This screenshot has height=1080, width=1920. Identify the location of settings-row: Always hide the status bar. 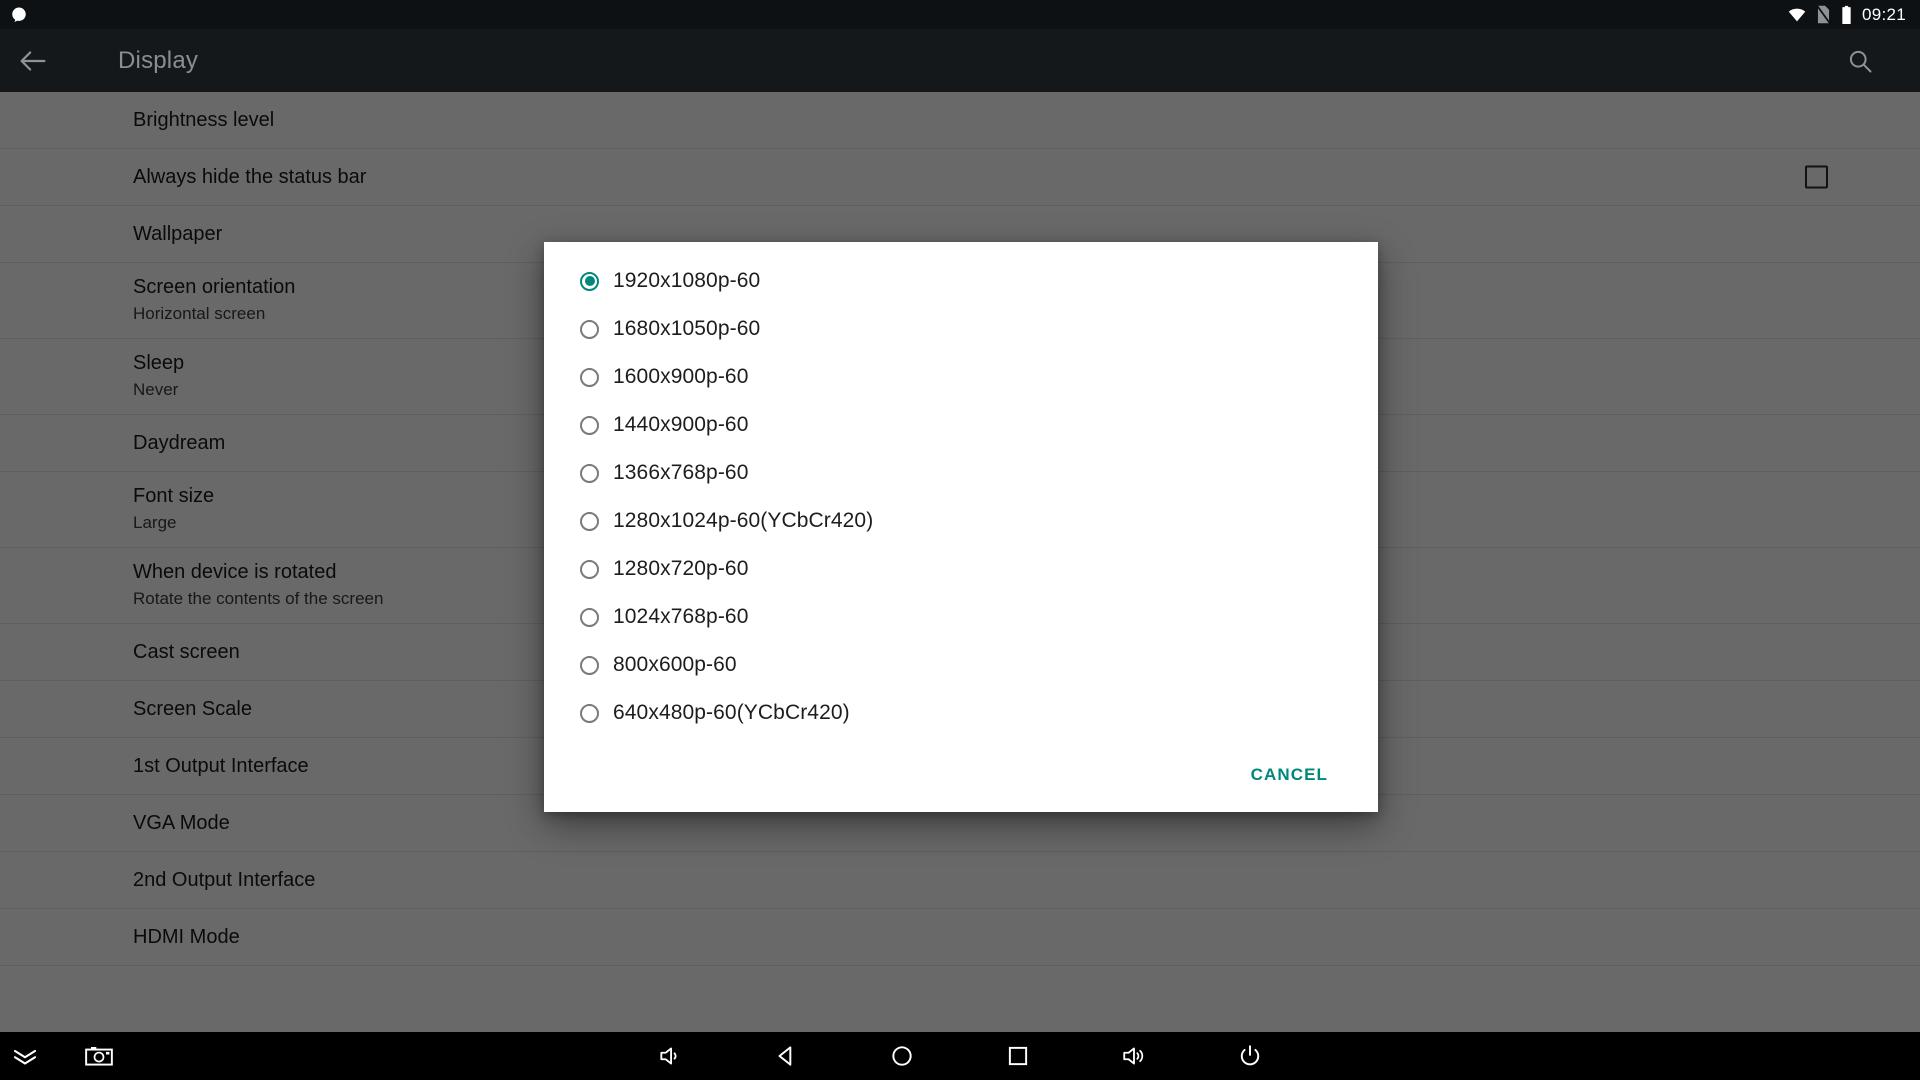
(960, 177).